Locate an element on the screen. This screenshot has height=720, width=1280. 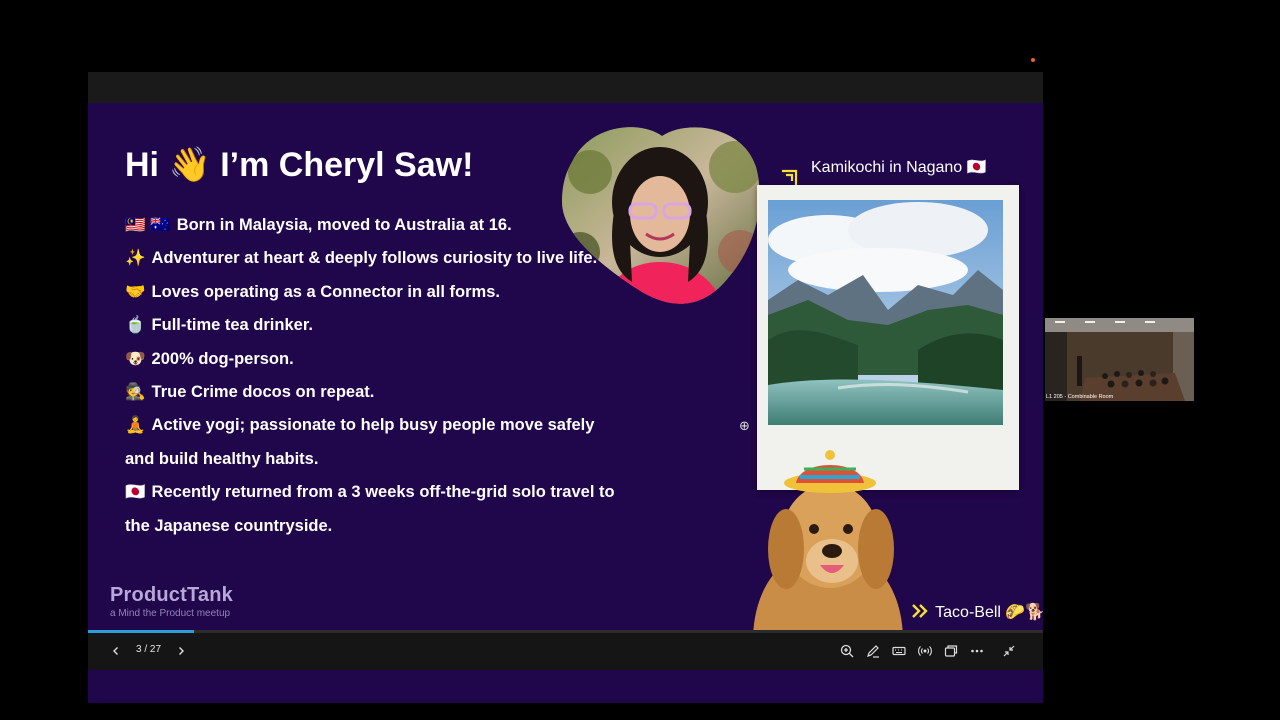
dog-caption: Taco-Bell 🌮🐕 is located at coordinates (977, 612).